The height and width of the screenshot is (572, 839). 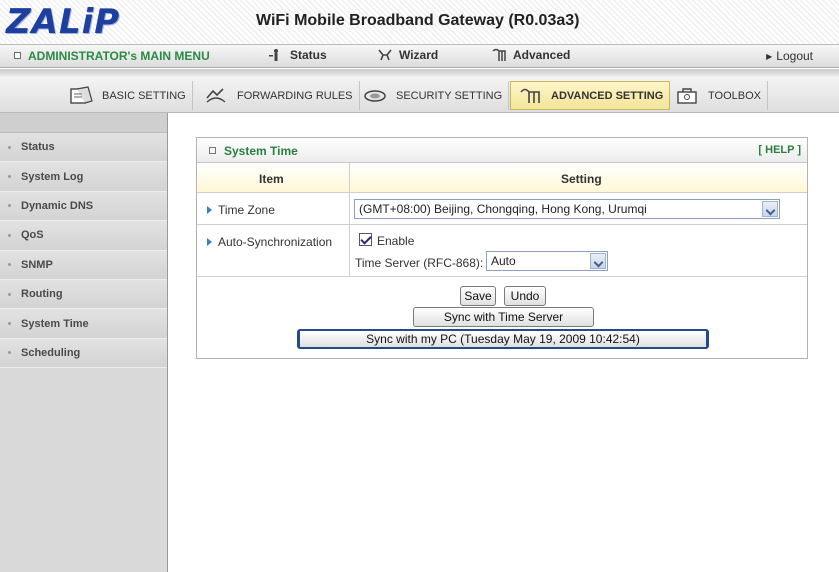 I want to click on time-zone-label-text: Time Zone, so click(x=246, y=210).